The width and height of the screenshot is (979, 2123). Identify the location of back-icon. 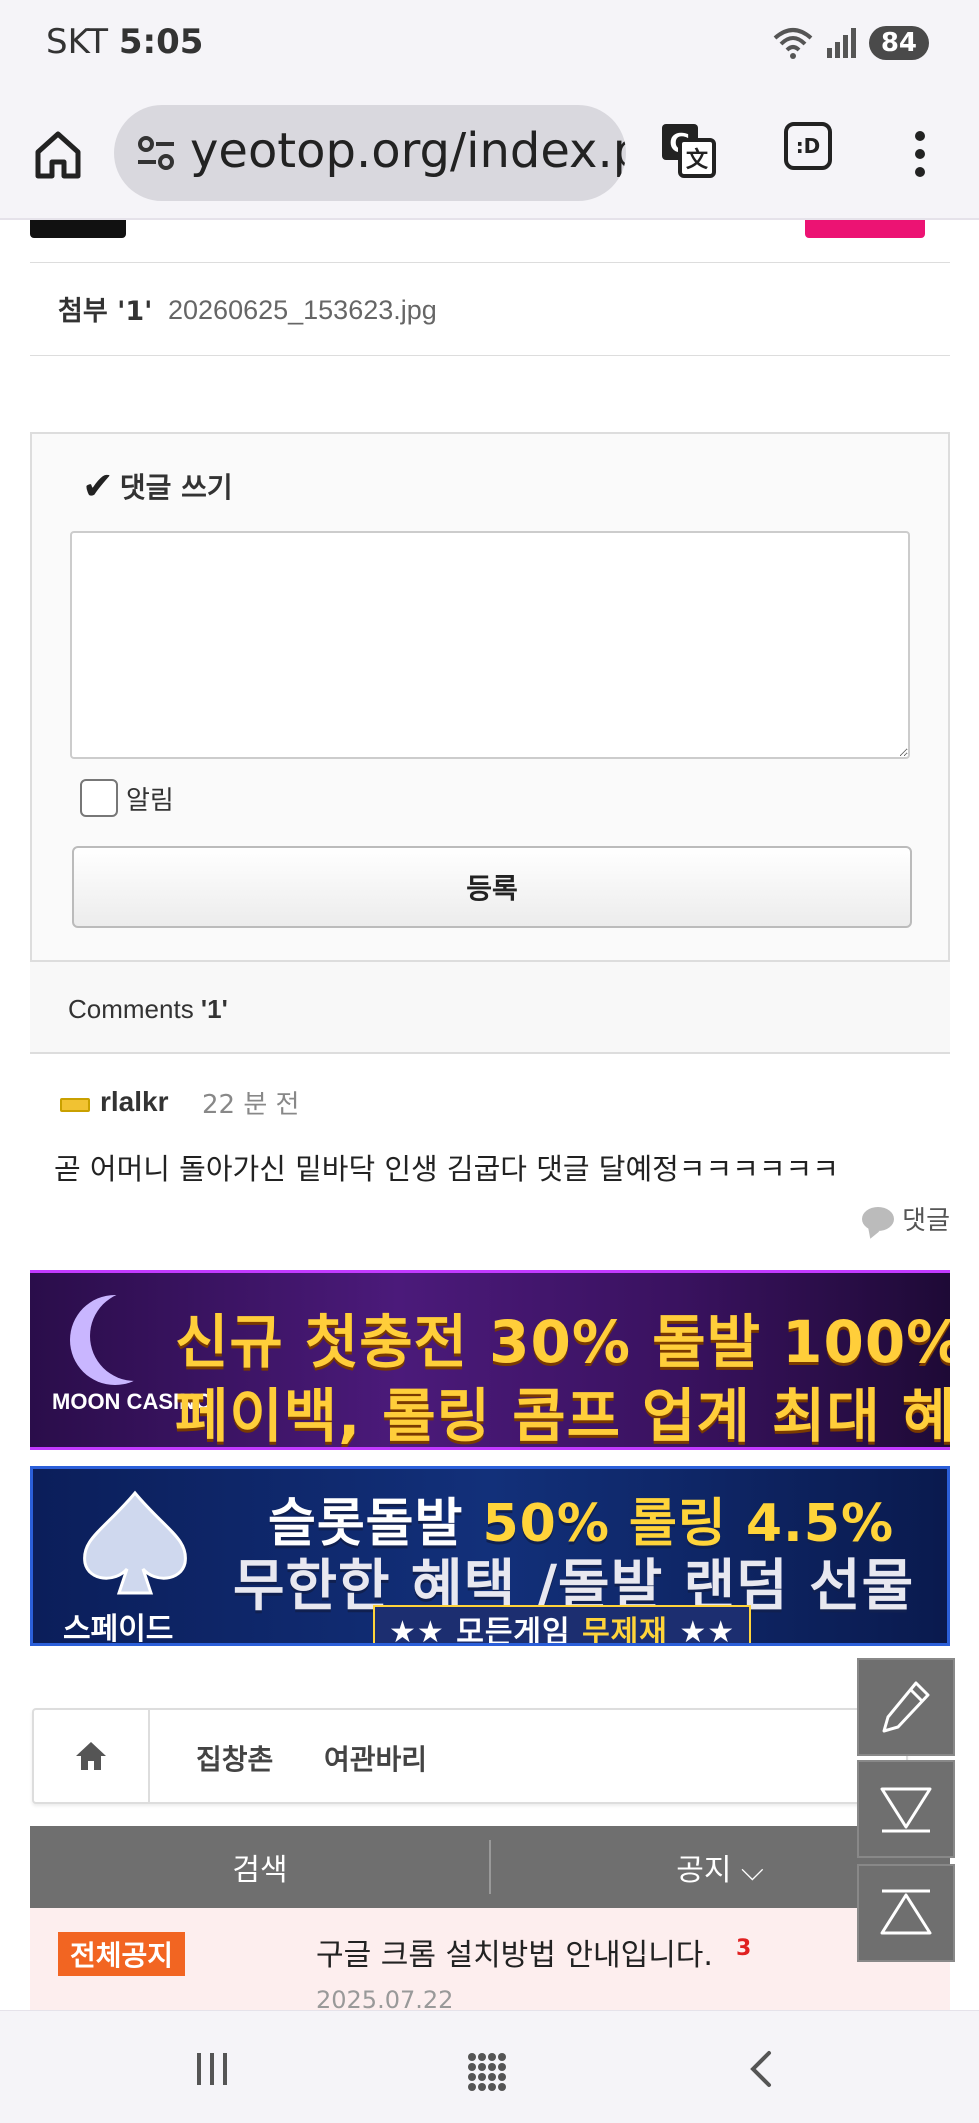
(760, 2069).